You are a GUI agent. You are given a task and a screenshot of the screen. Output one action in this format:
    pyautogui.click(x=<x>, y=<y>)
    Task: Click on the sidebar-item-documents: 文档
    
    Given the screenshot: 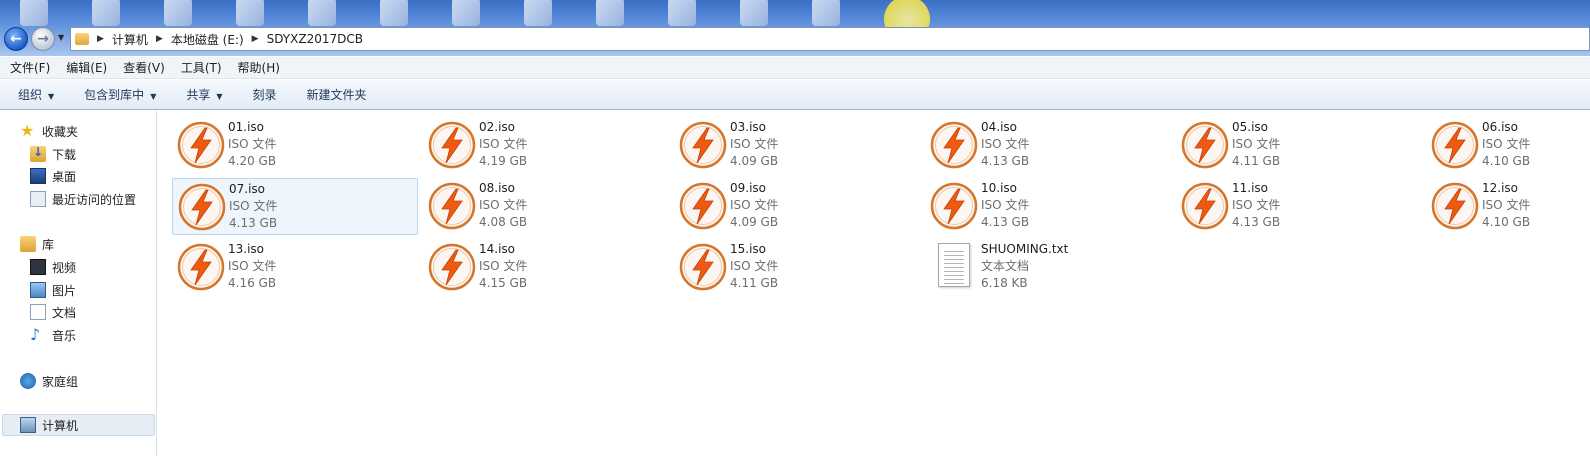 What is the action you would take?
    pyautogui.click(x=53, y=312)
    